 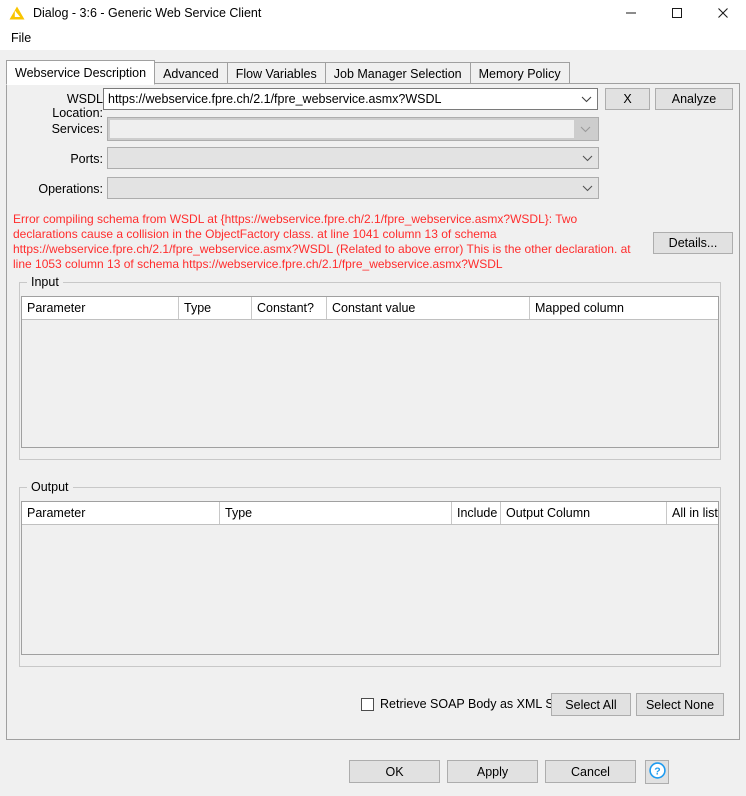 I want to click on tab-memory-policy: Memory Policy, so click(x=519, y=73).